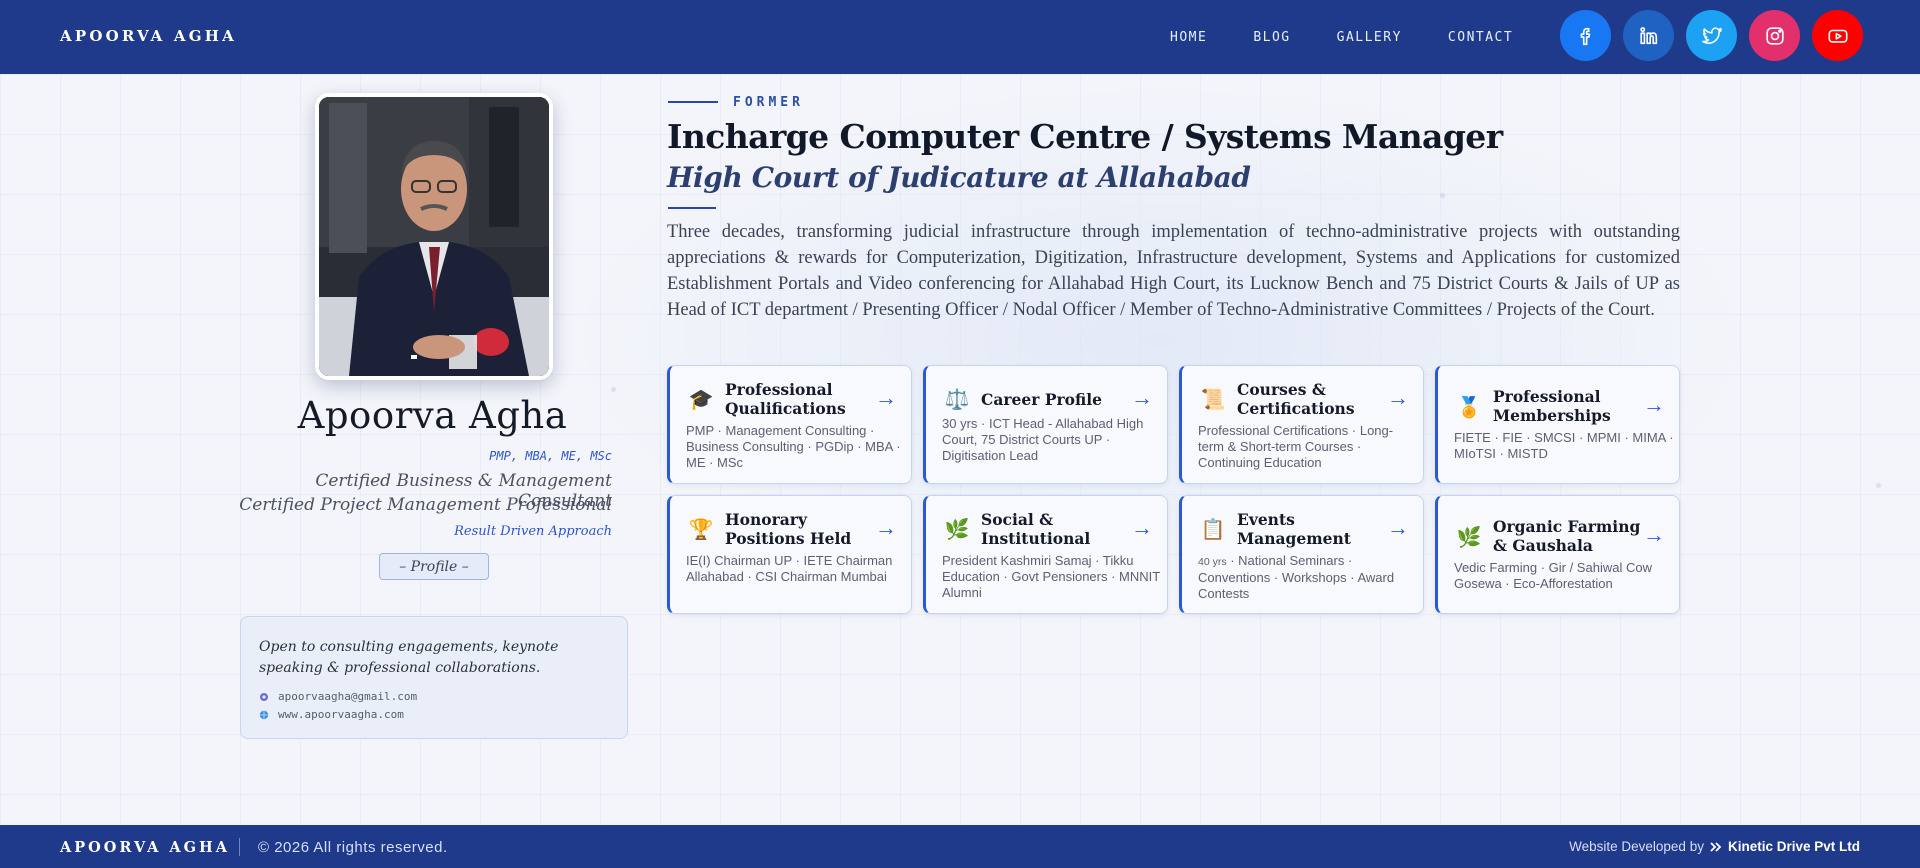 Image resolution: width=1920 pixels, height=868 pixels. What do you see at coordinates (347, 696) in the screenshot?
I see `contact-email: apoorvaagha@gmail.com` at bounding box center [347, 696].